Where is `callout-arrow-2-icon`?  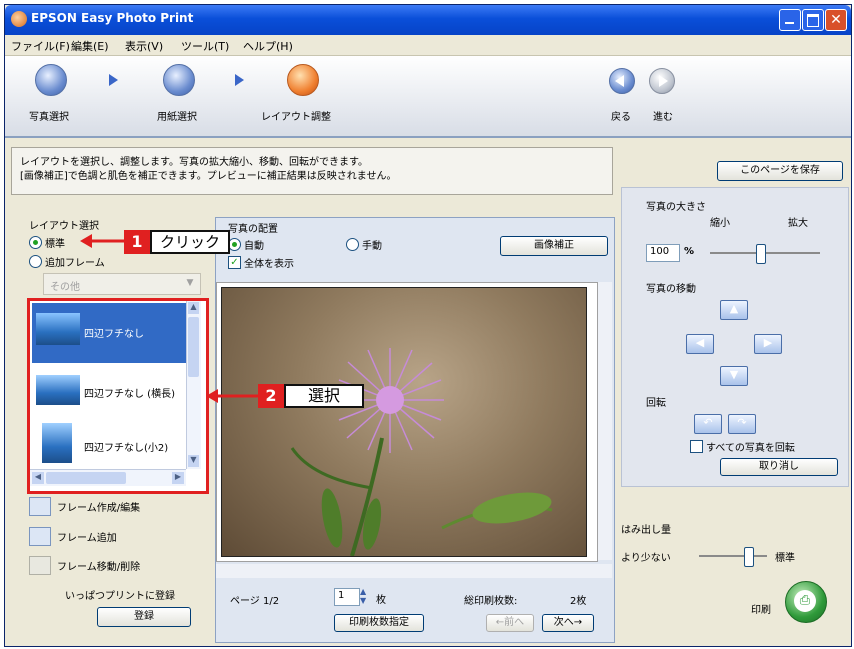
callout-arrow-2-icon is located at coordinates (212, 396).